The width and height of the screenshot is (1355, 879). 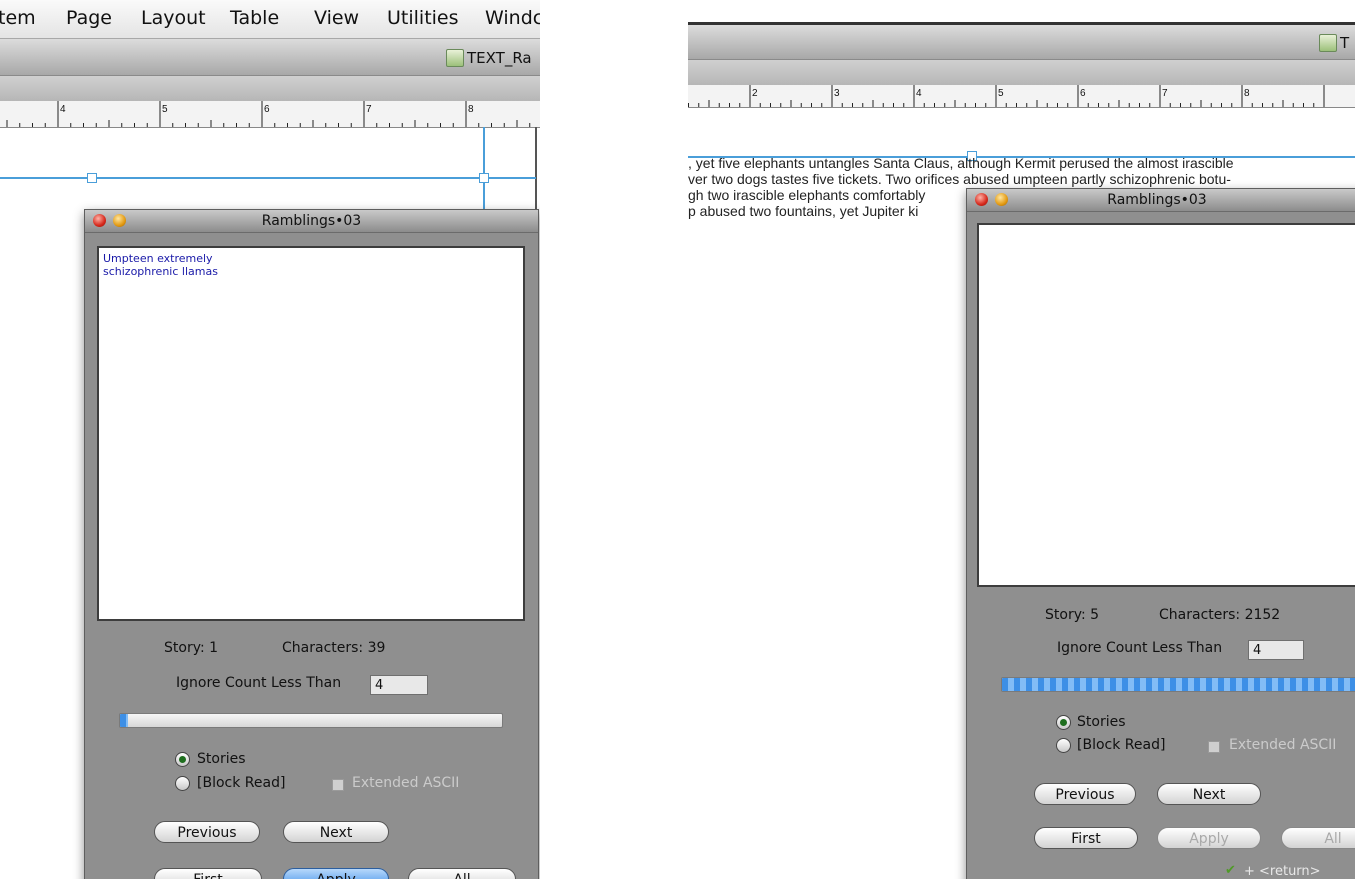 I want to click on document-titlebar: T, so click(x=1021, y=42).